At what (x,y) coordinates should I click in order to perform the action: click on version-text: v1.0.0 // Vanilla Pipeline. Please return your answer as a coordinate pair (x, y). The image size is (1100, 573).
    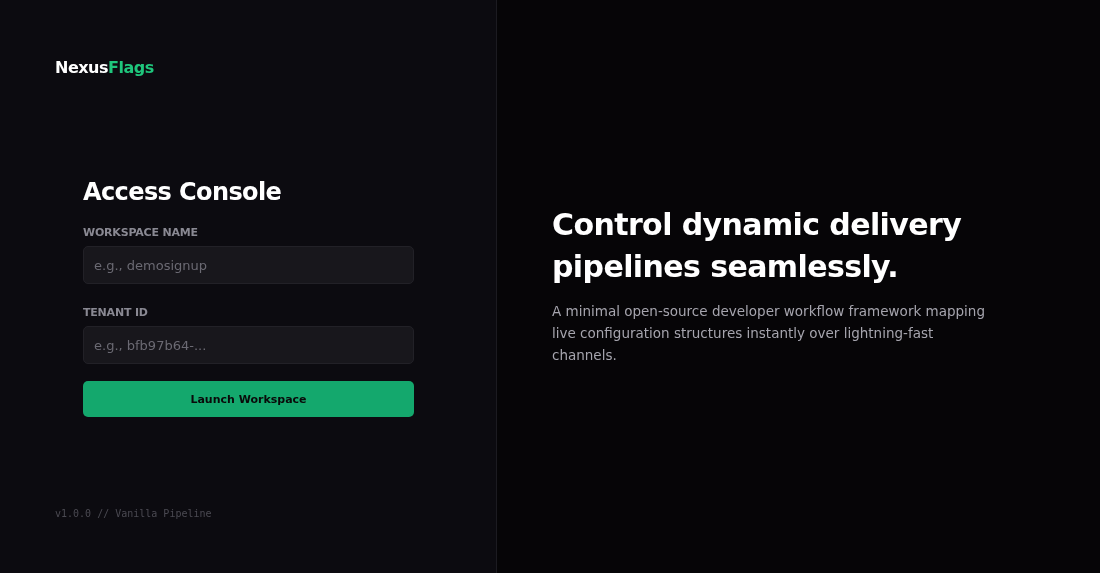
    Looking at the image, I should click on (133, 513).